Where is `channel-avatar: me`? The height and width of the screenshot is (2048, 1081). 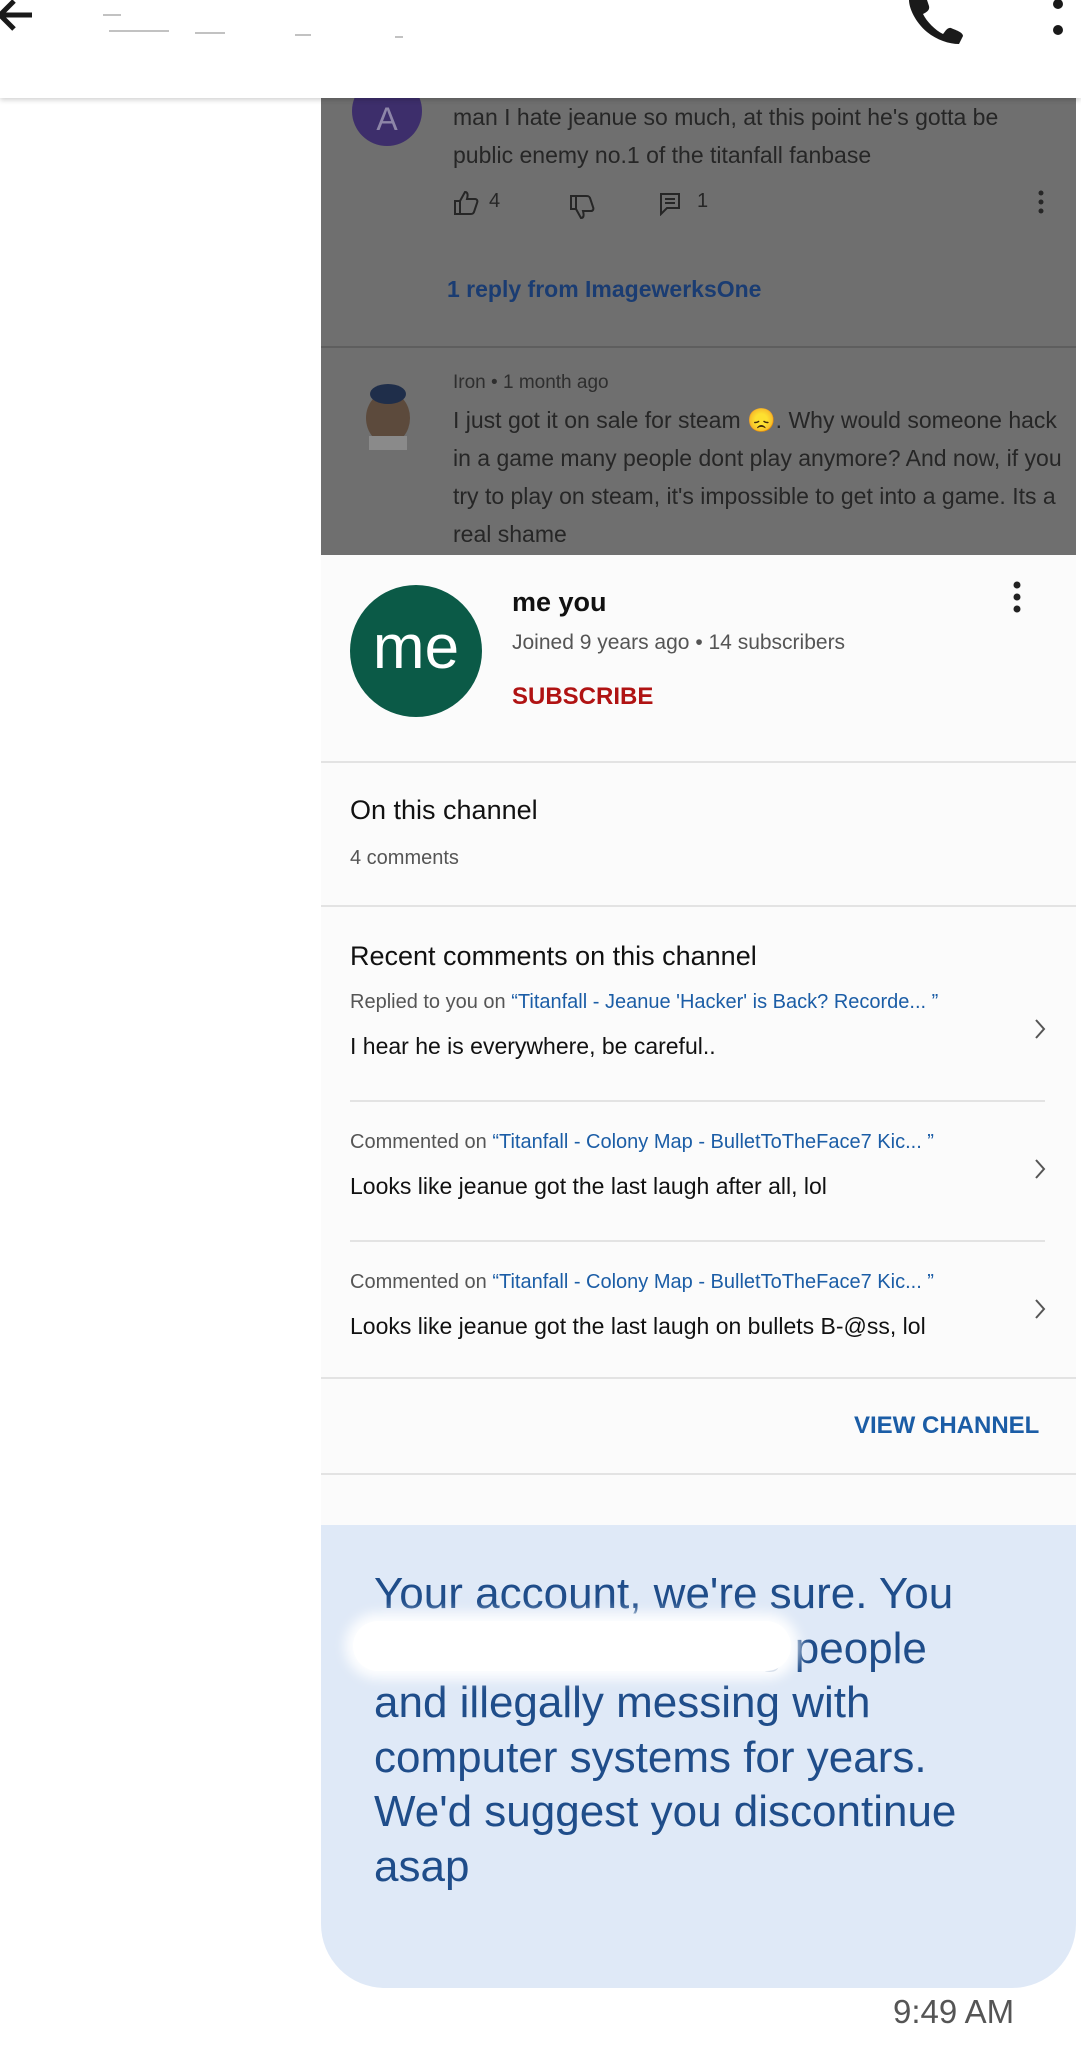
channel-avatar: me is located at coordinates (416, 651).